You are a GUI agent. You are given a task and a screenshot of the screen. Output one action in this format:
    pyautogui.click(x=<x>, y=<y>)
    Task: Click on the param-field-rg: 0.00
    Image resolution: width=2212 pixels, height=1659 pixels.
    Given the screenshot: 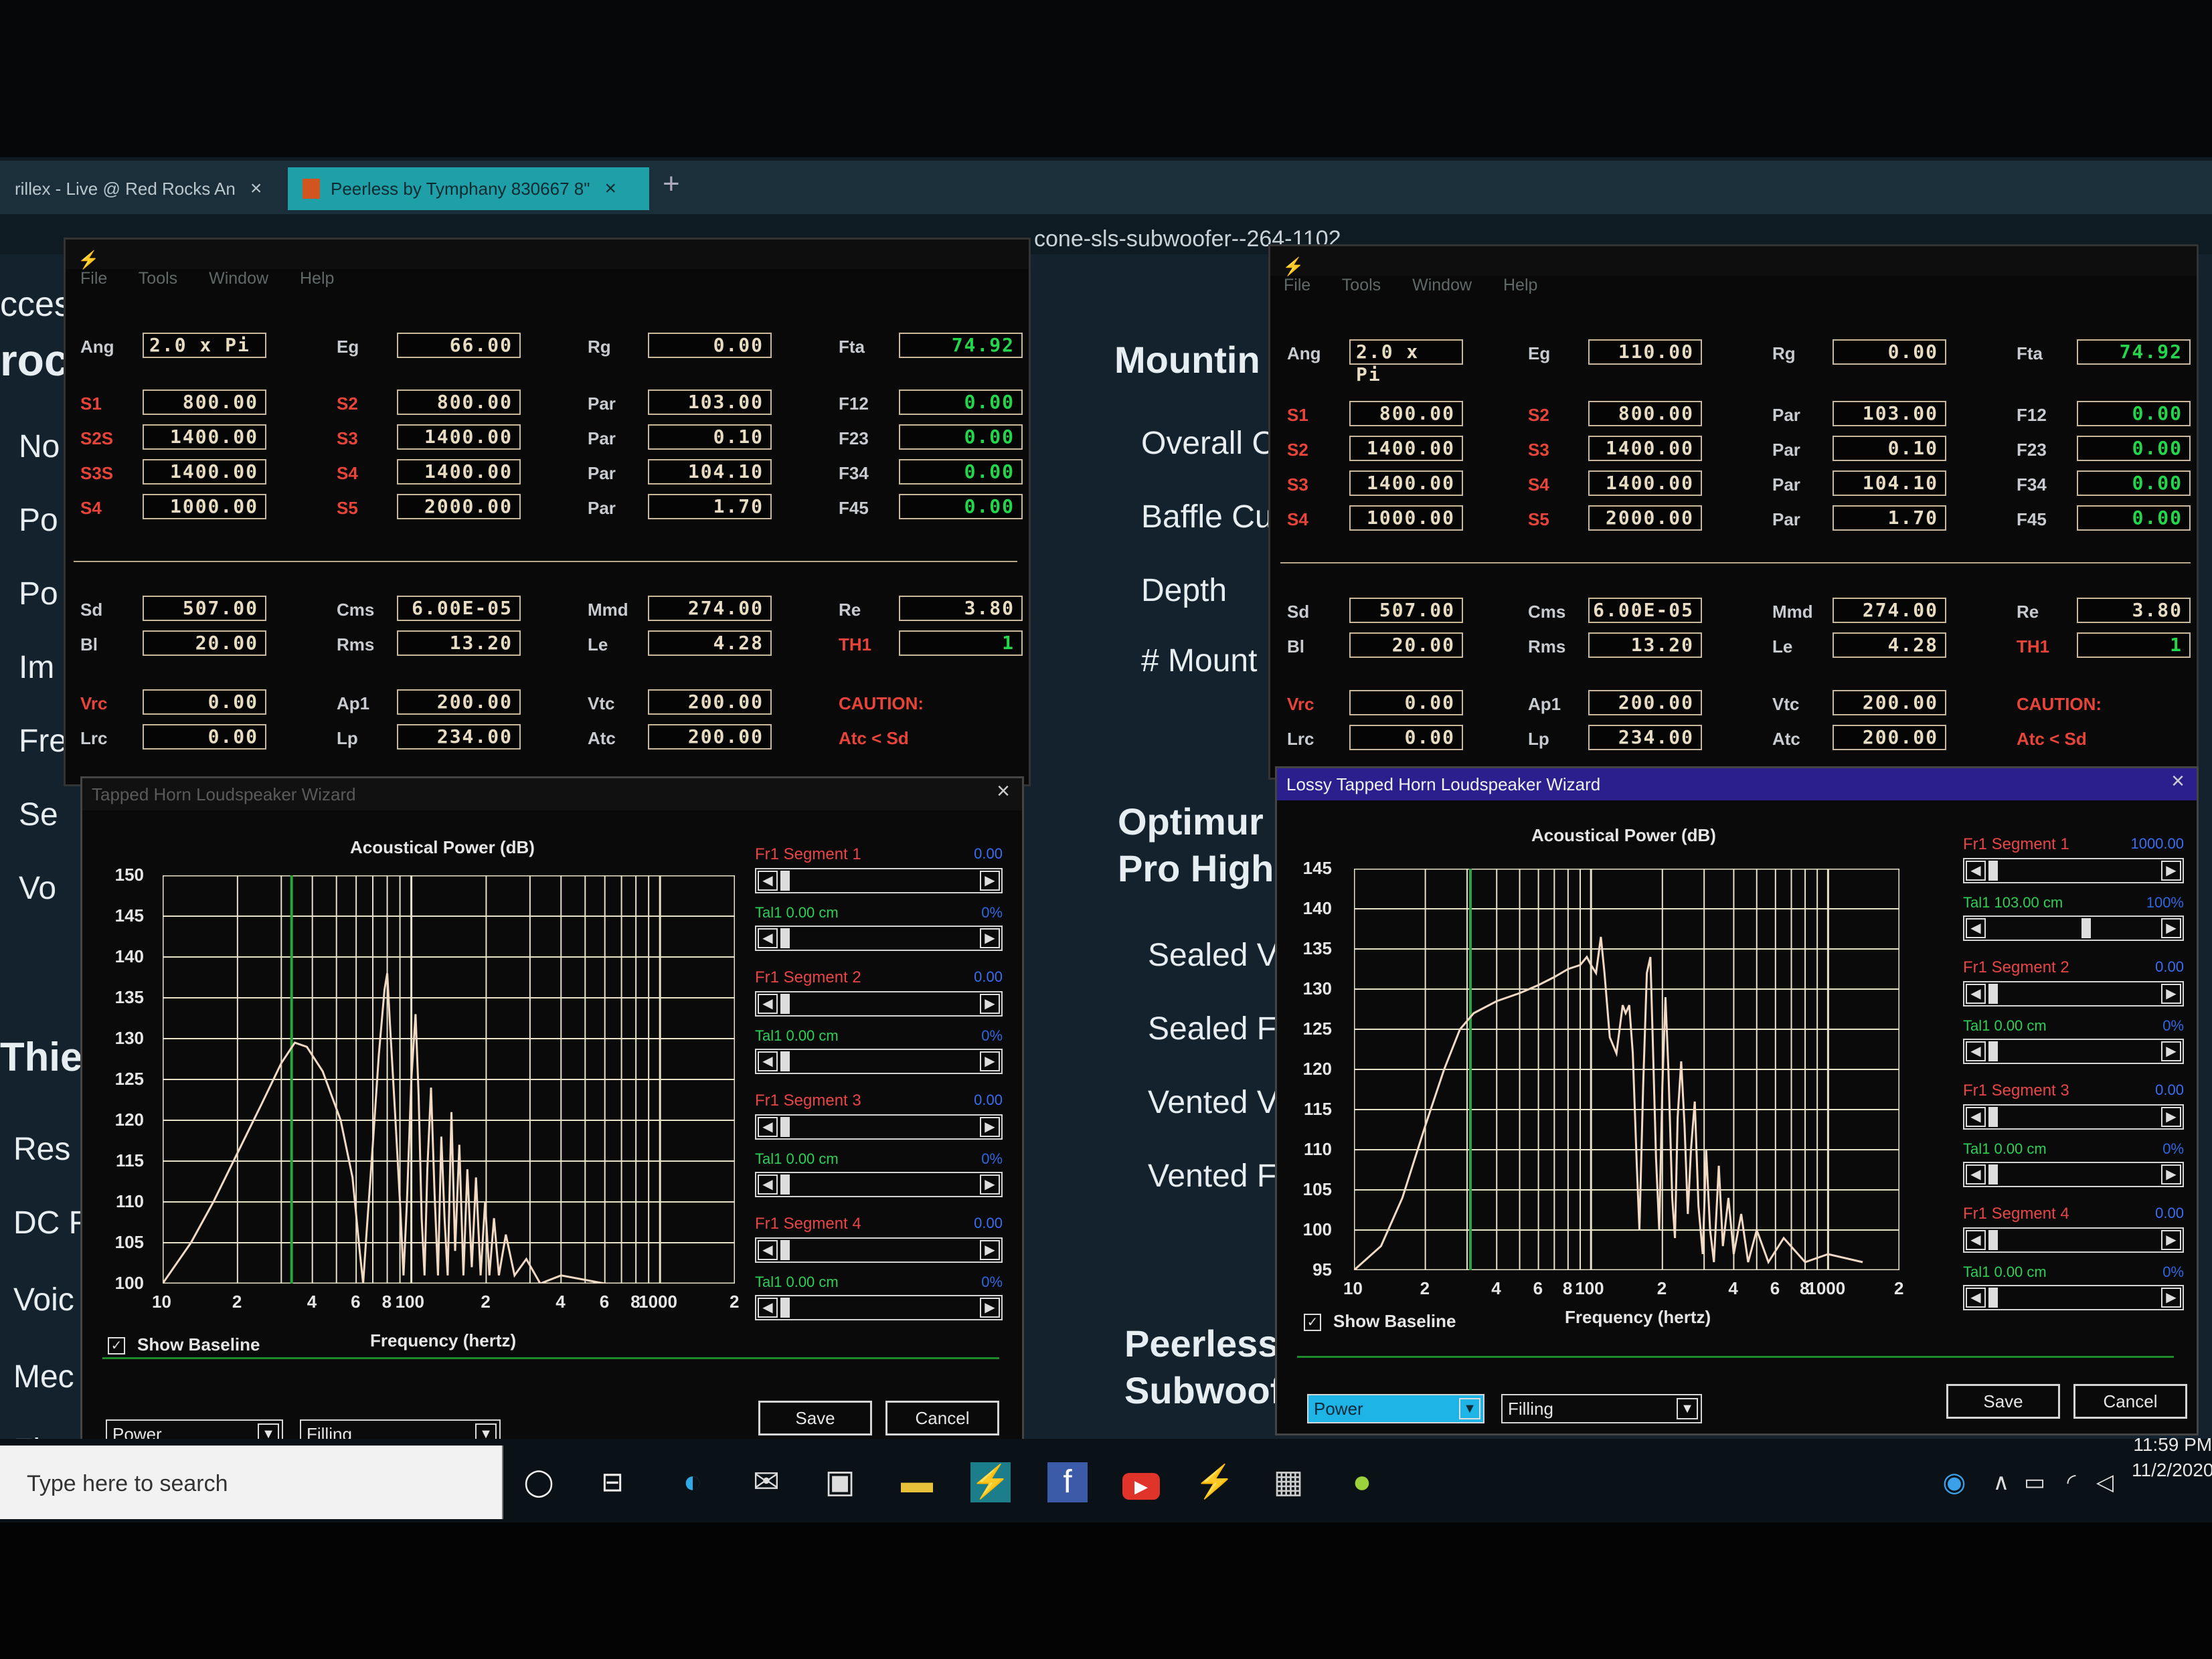 What is the action you would take?
    pyautogui.click(x=710, y=345)
    